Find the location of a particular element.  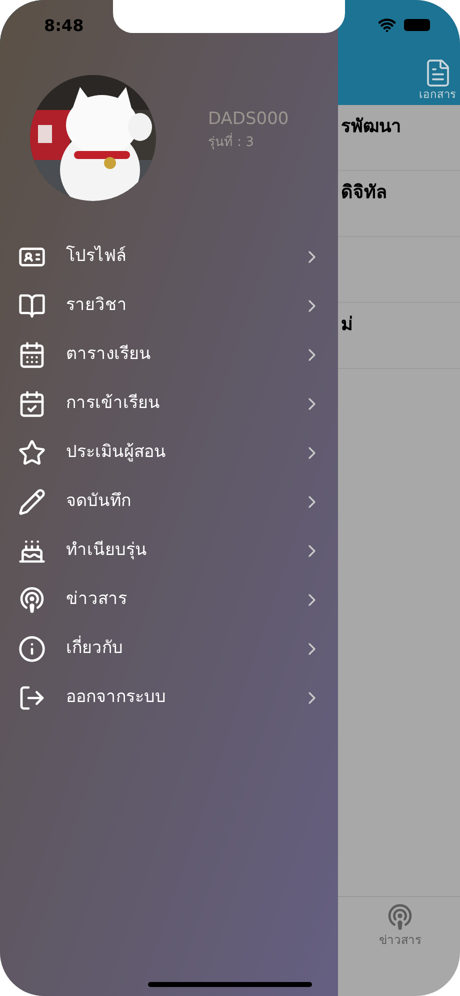

wifi-icon is located at coordinates (387, 25).